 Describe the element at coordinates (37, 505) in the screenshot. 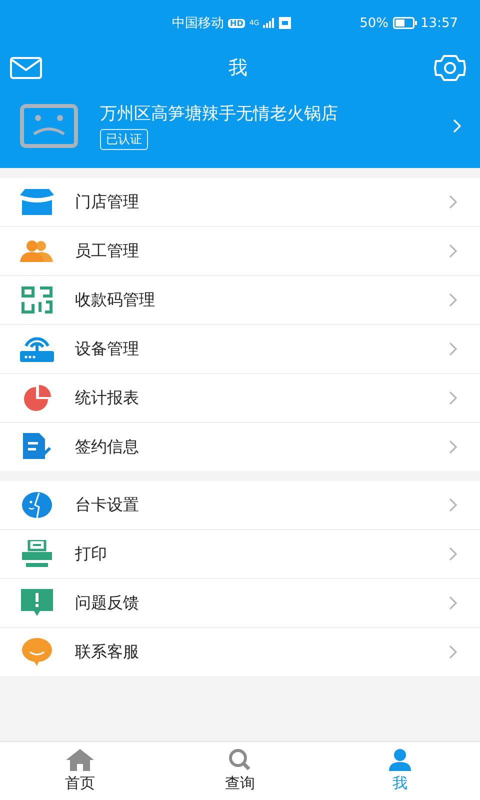

I see `face-profile-icon` at that location.